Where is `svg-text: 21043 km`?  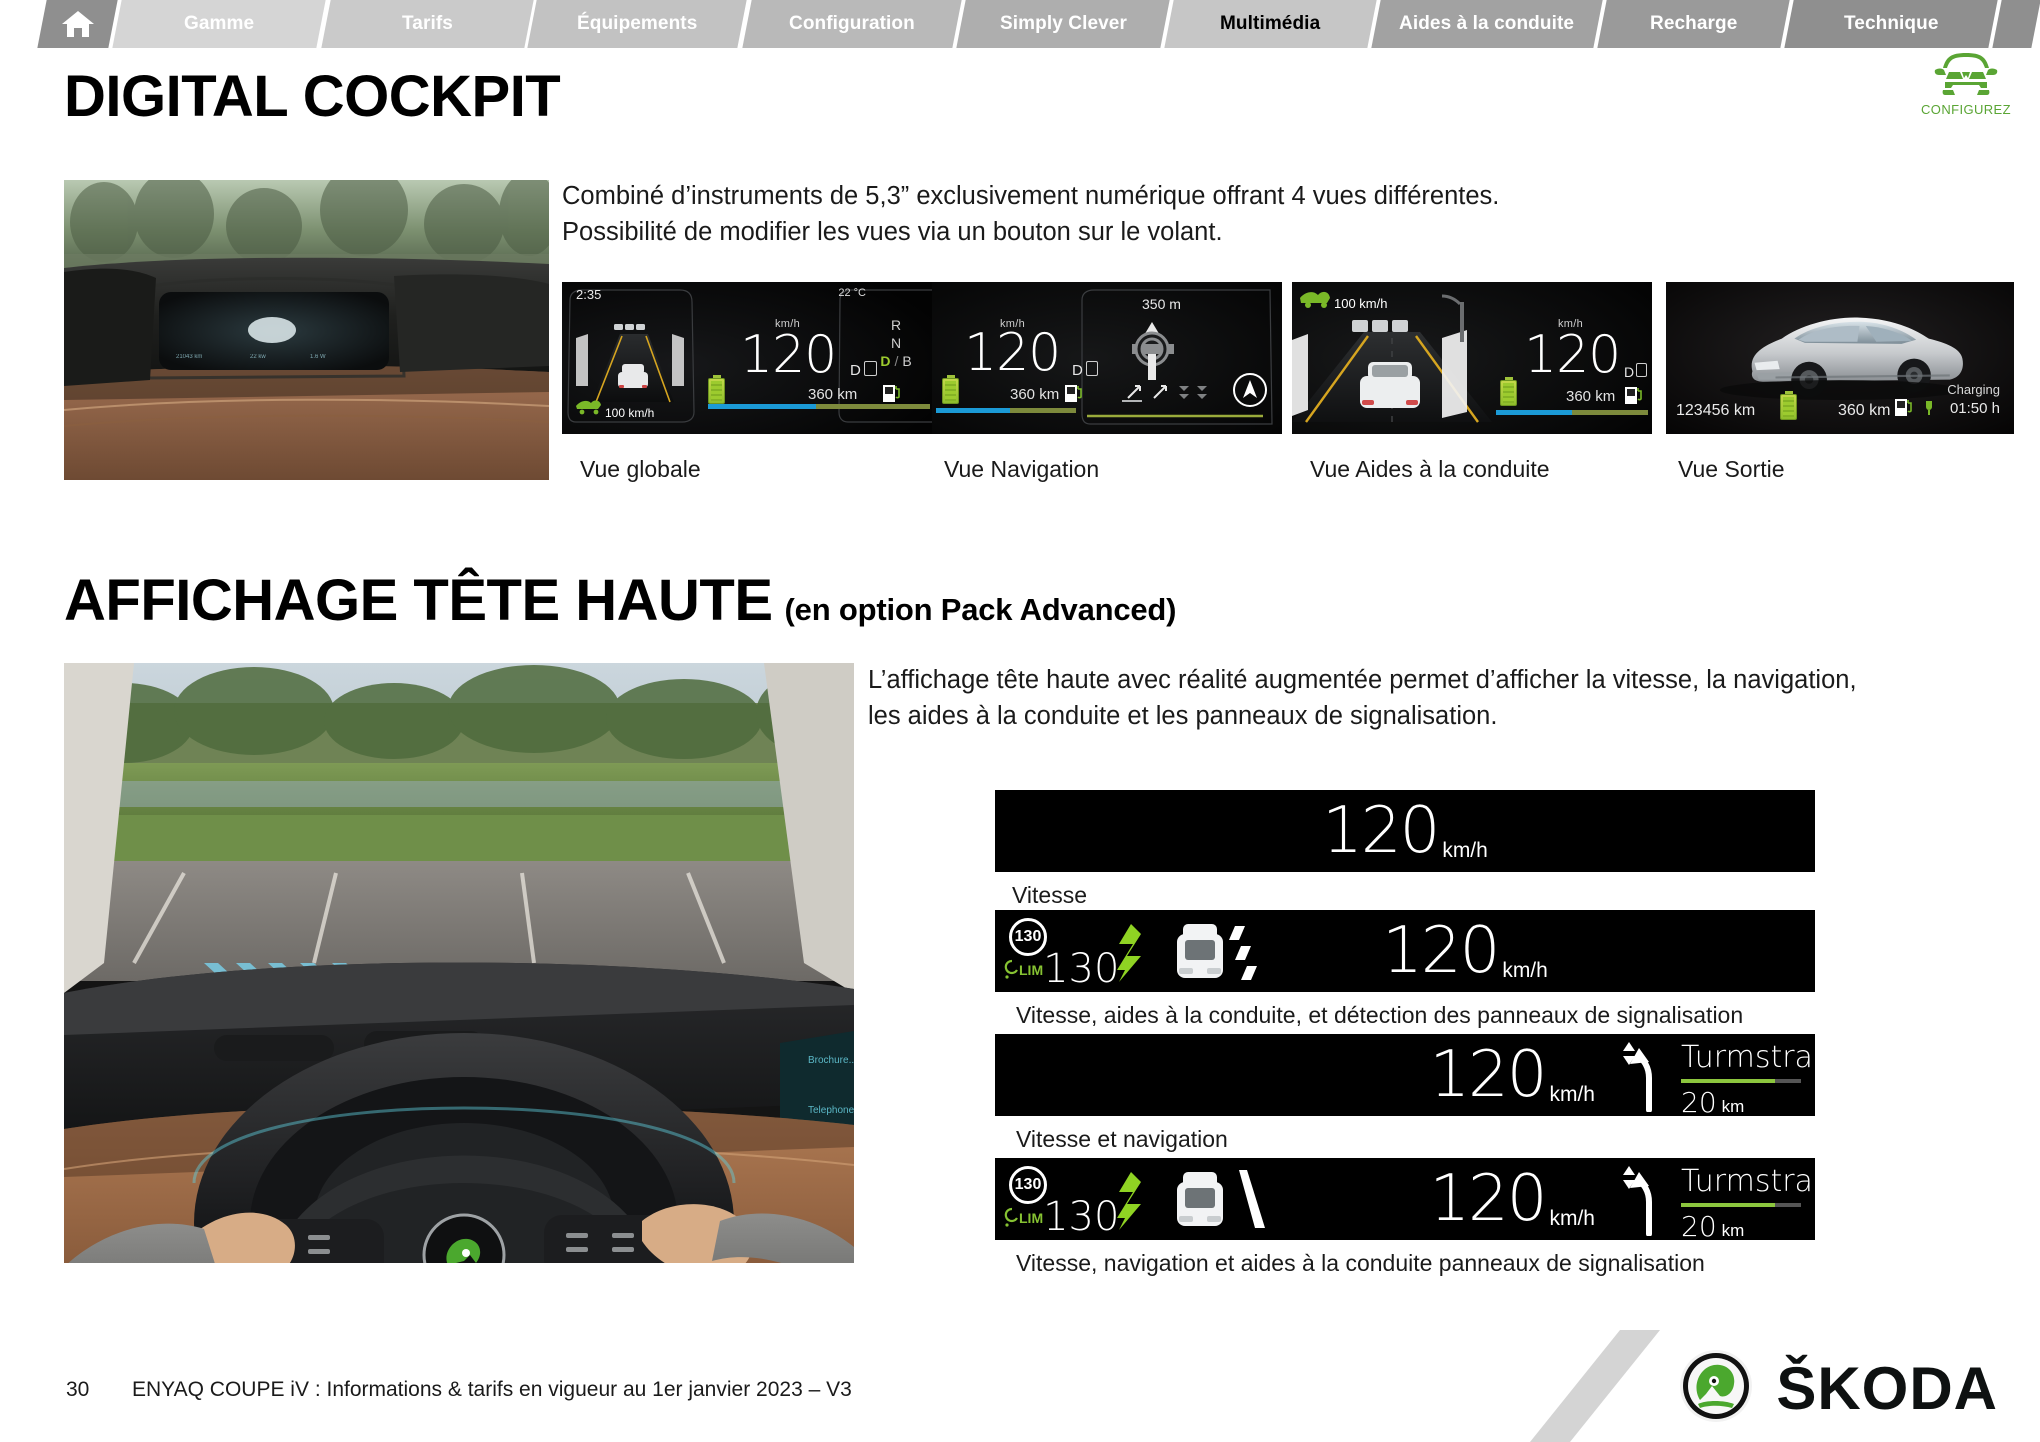 svg-text: 21043 km is located at coordinates (189, 357).